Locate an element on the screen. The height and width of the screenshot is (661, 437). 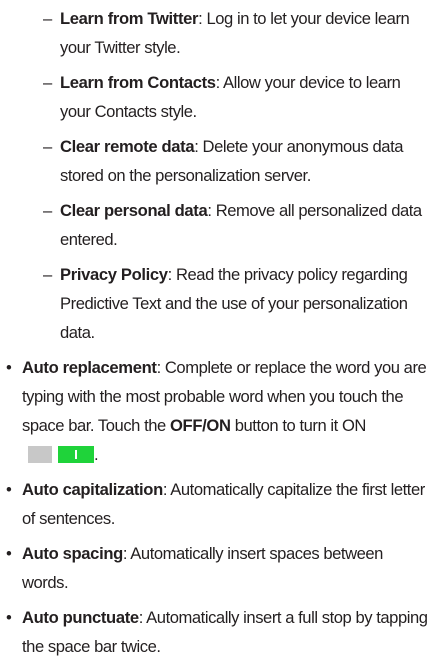
toggle-on-segment is located at coordinates (76, 454).